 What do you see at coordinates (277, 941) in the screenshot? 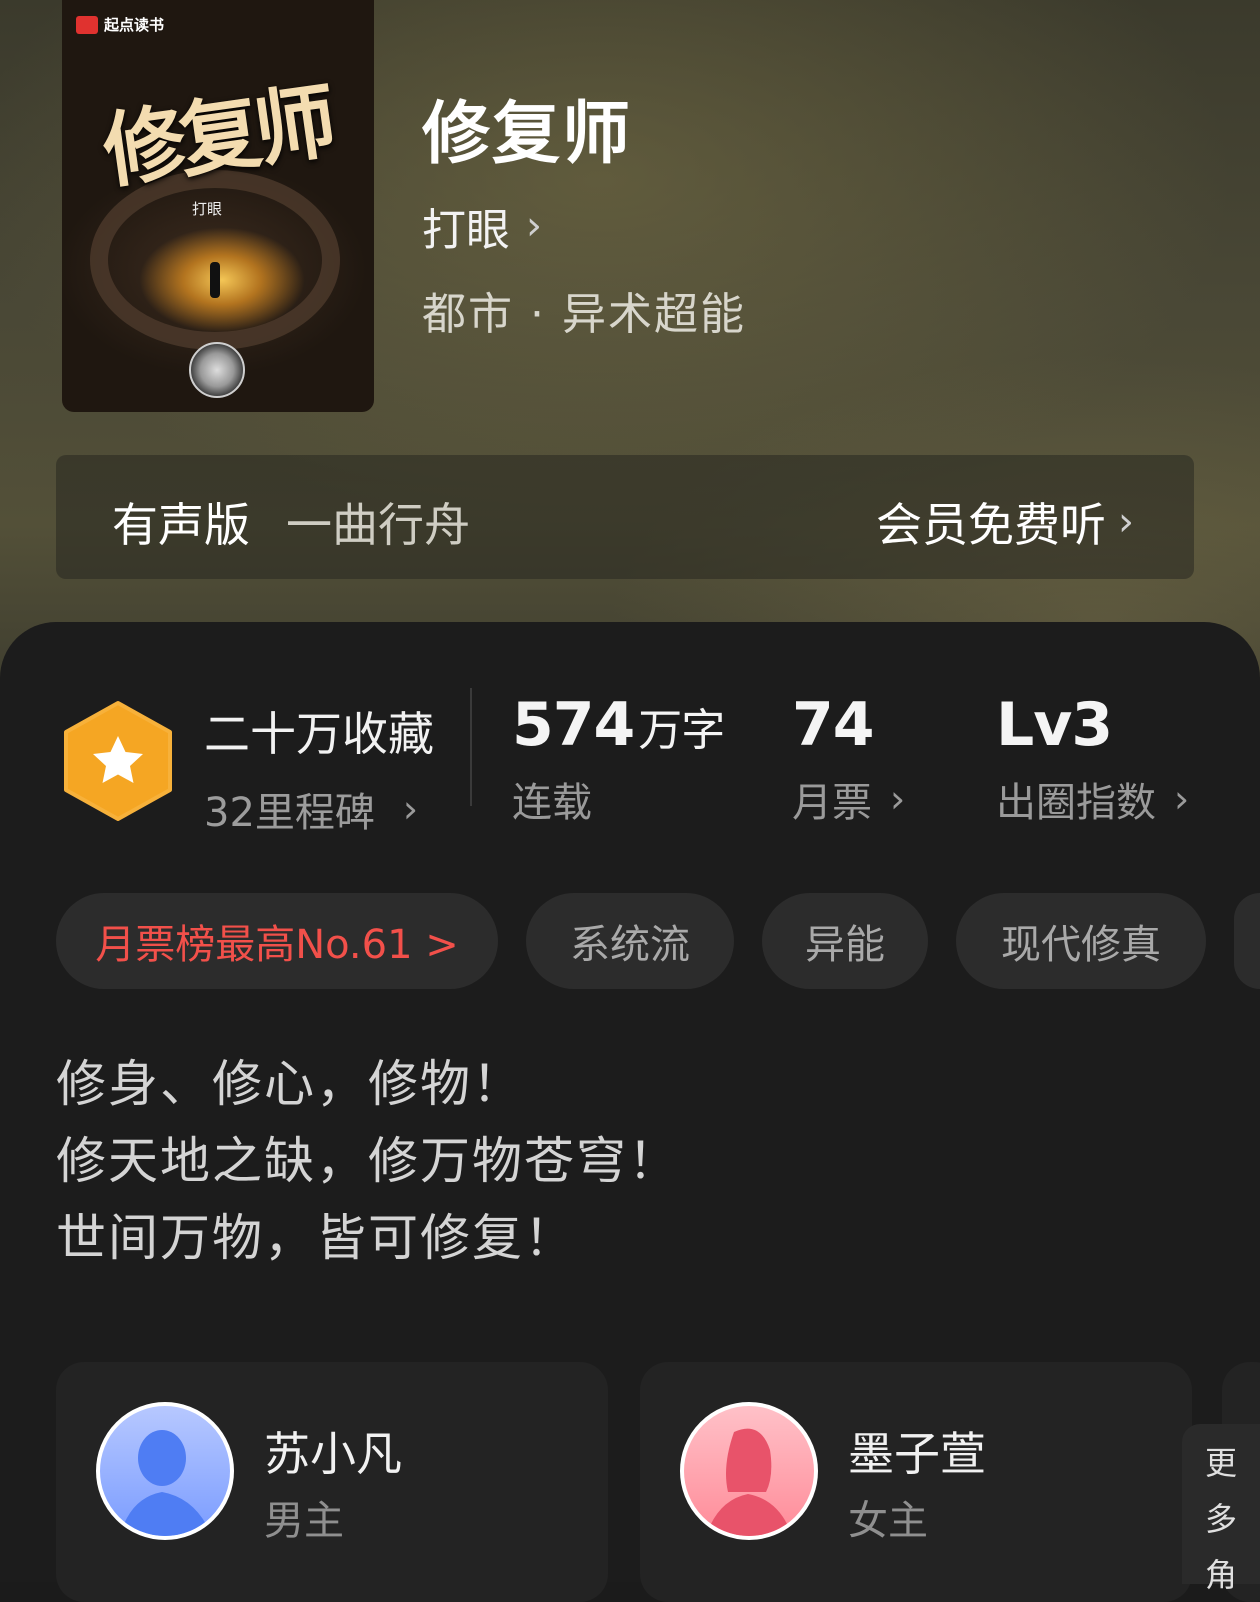
I see `ranking-tag: 月票榜最高No.61 >` at bounding box center [277, 941].